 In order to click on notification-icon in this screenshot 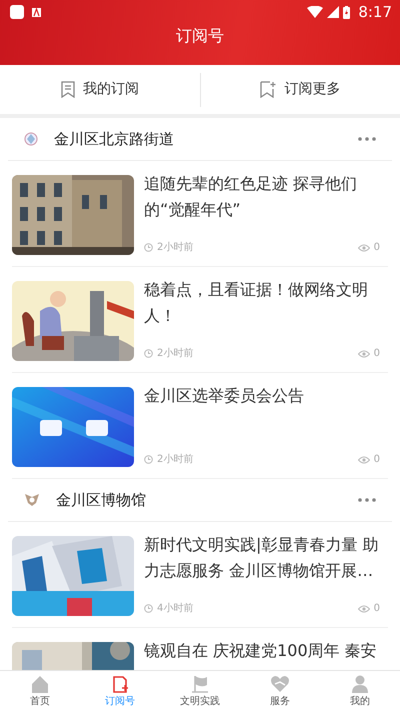, I will do `click(17, 12)`.